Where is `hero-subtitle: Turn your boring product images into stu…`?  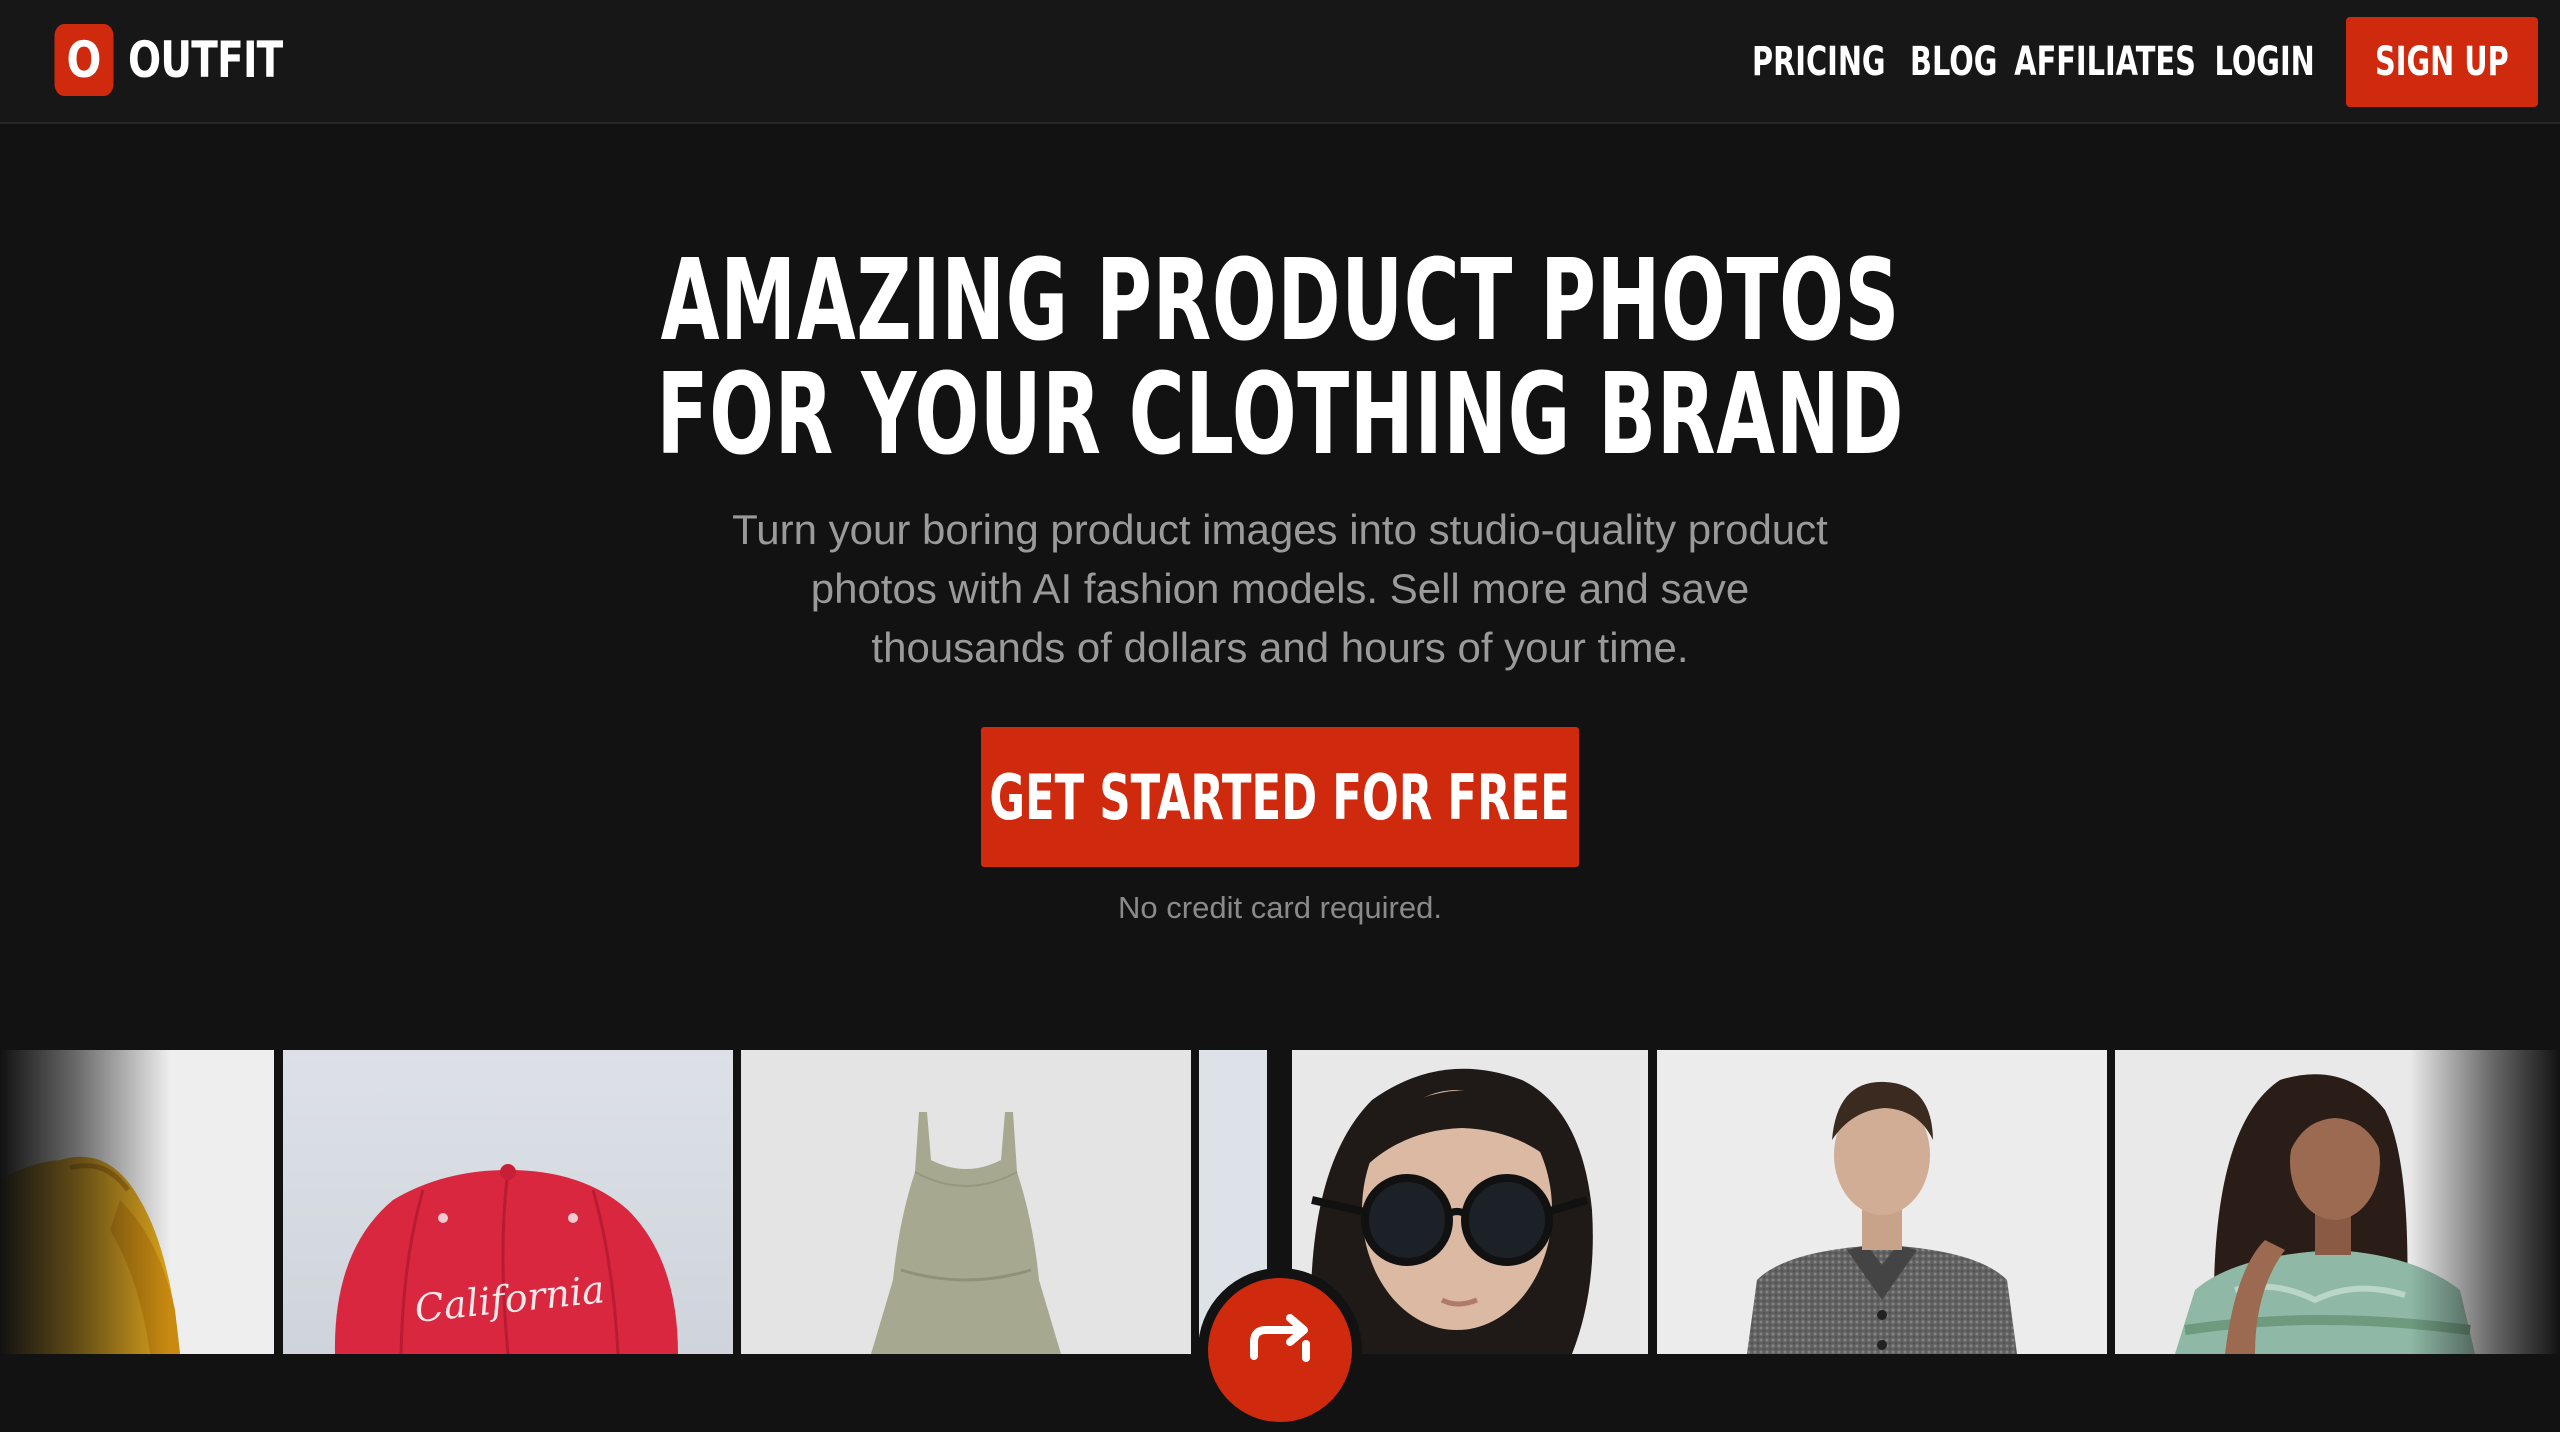
hero-subtitle: Turn your boring product images into stu… is located at coordinates (1280, 588).